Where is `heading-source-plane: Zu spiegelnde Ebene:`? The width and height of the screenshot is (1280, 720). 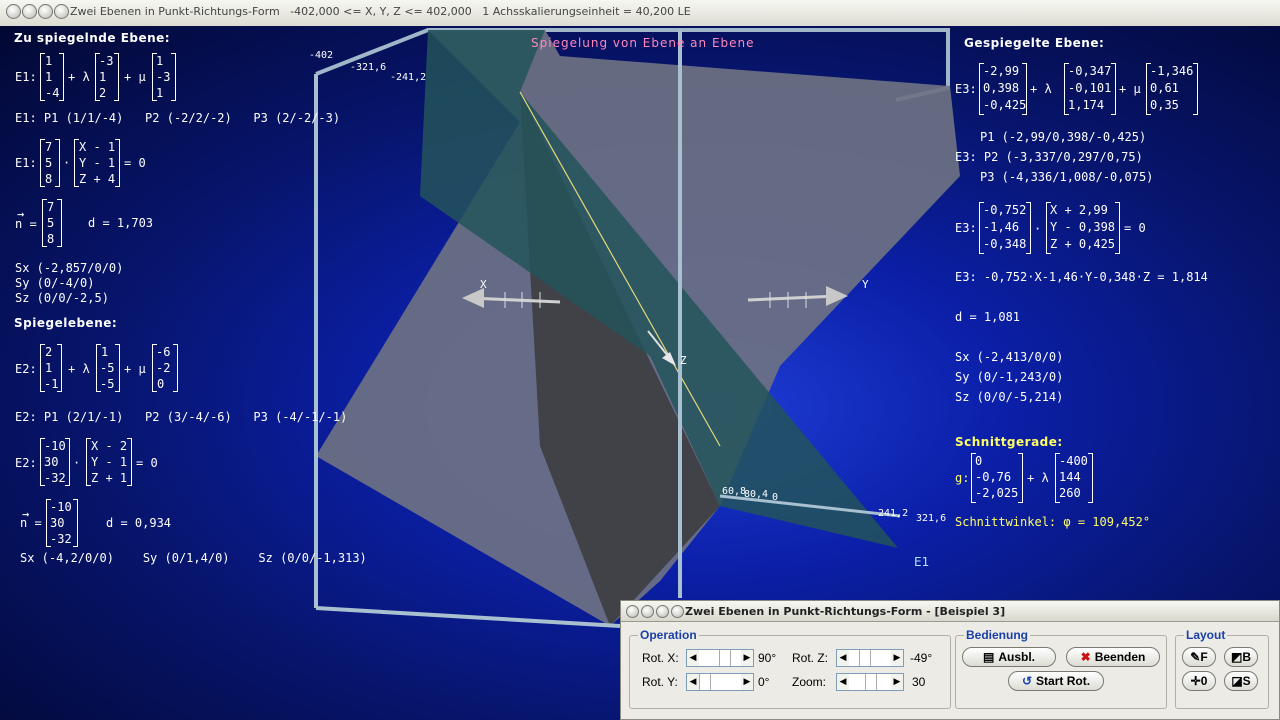 heading-source-plane: Zu spiegelnde Ebene: is located at coordinates (92, 38).